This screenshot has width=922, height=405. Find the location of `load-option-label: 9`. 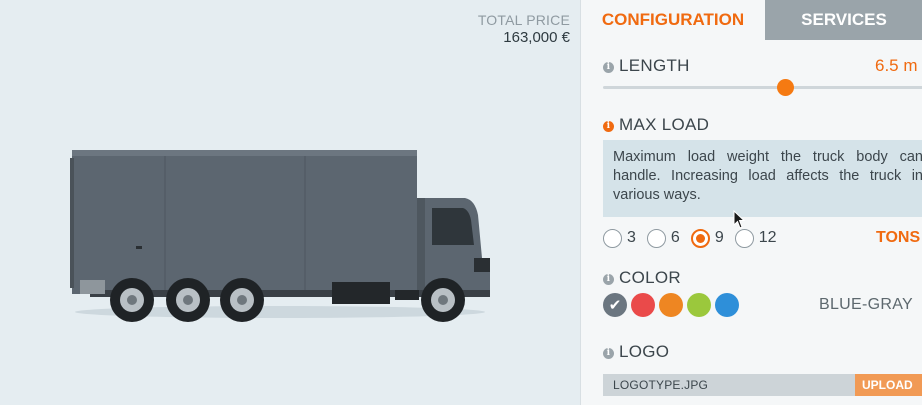

load-option-label: 9 is located at coordinates (719, 237).